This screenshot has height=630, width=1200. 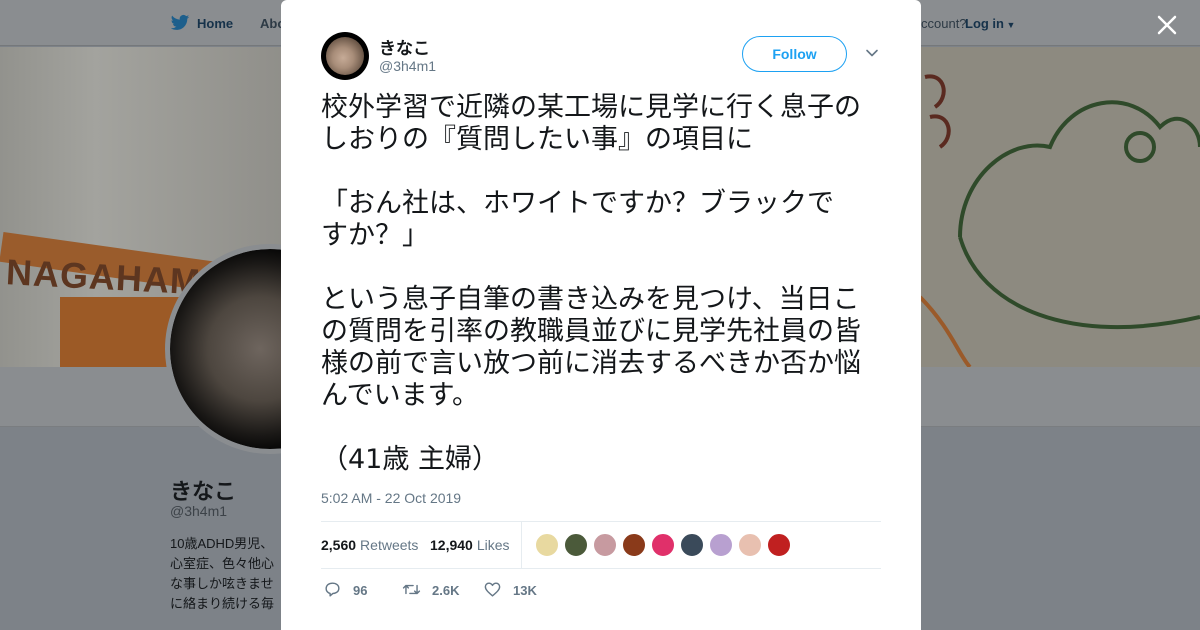 What do you see at coordinates (411, 589) in the screenshot?
I see `retweet-icon` at bounding box center [411, 589].